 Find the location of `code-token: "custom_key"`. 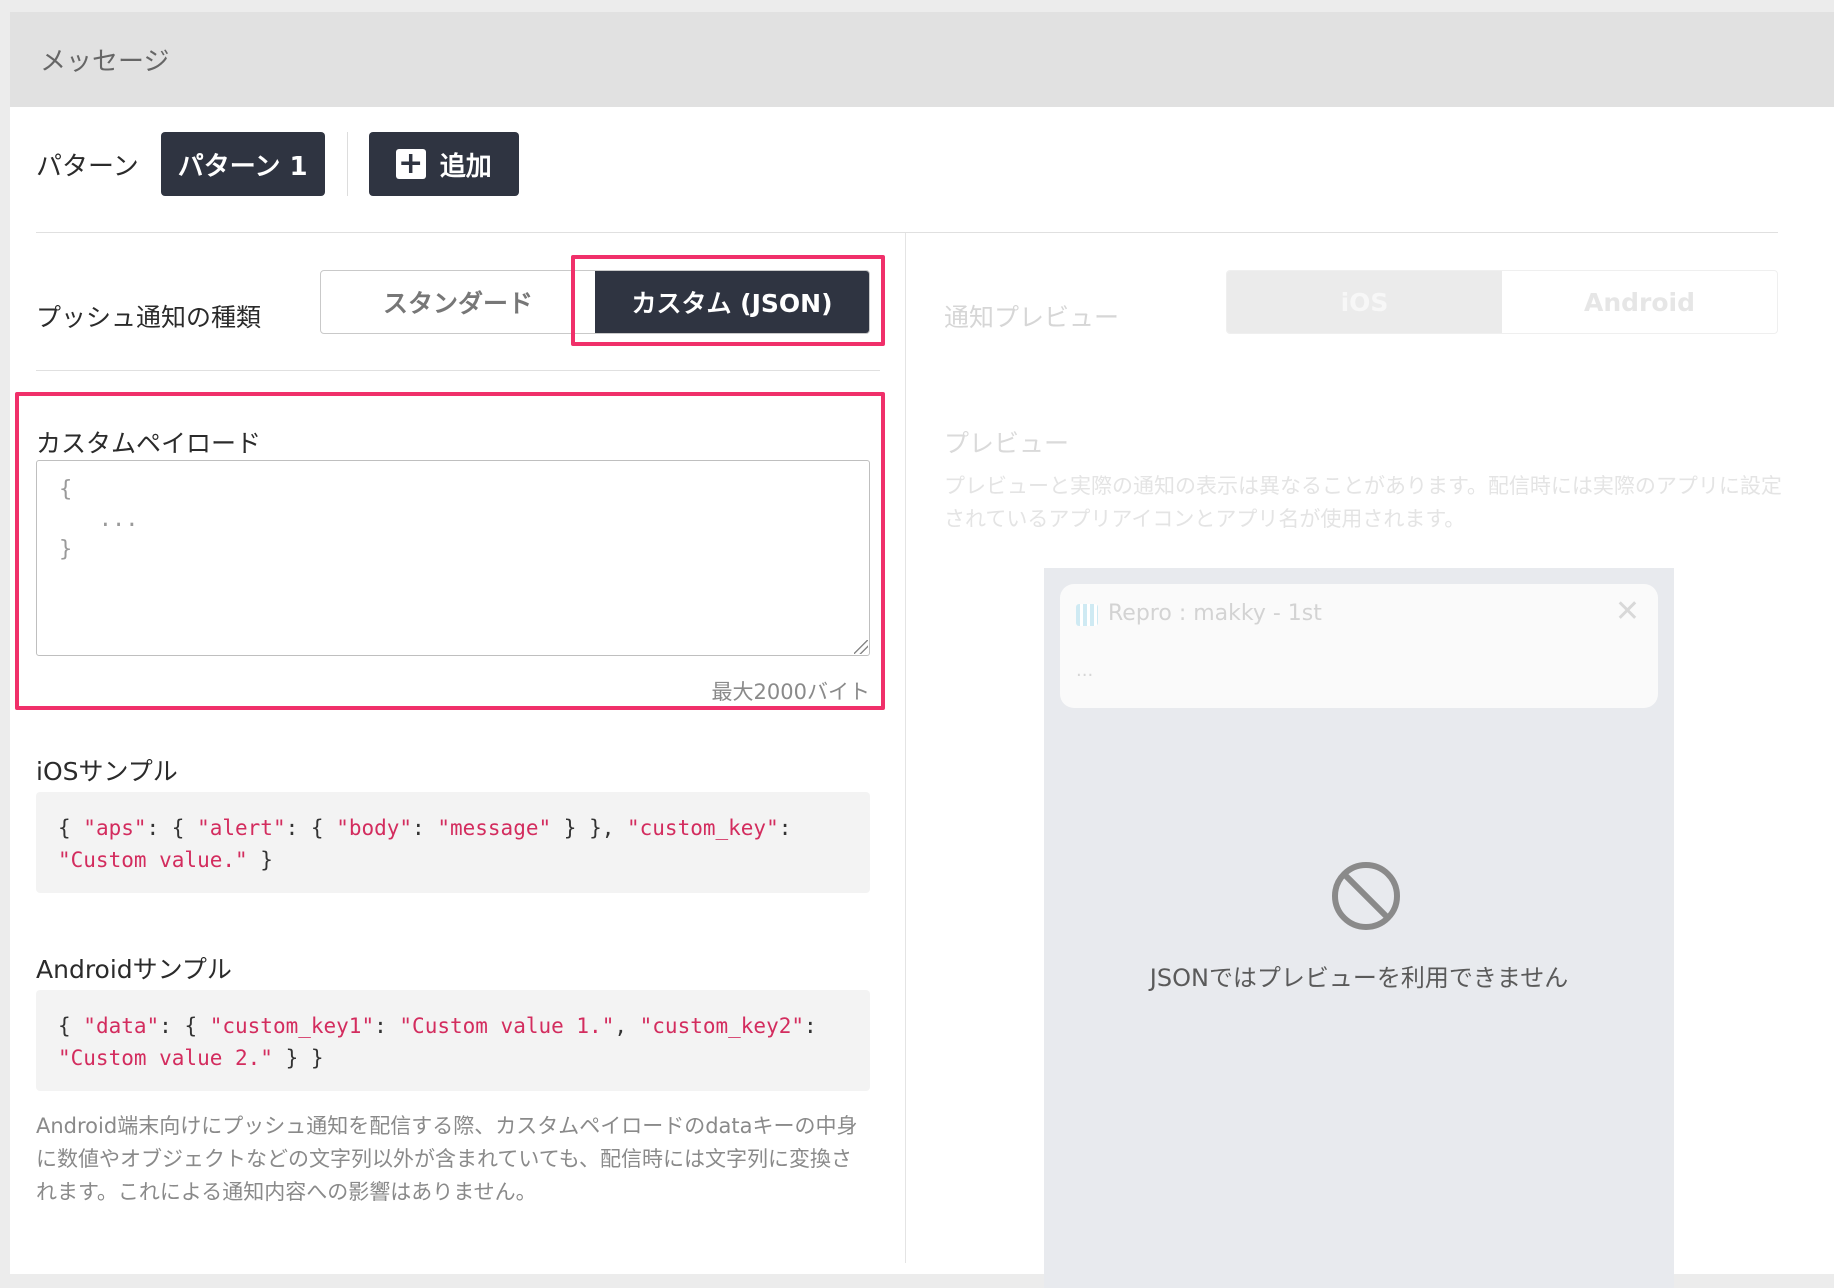

code-token: "custom_key" is located at coordinates (703, 828).